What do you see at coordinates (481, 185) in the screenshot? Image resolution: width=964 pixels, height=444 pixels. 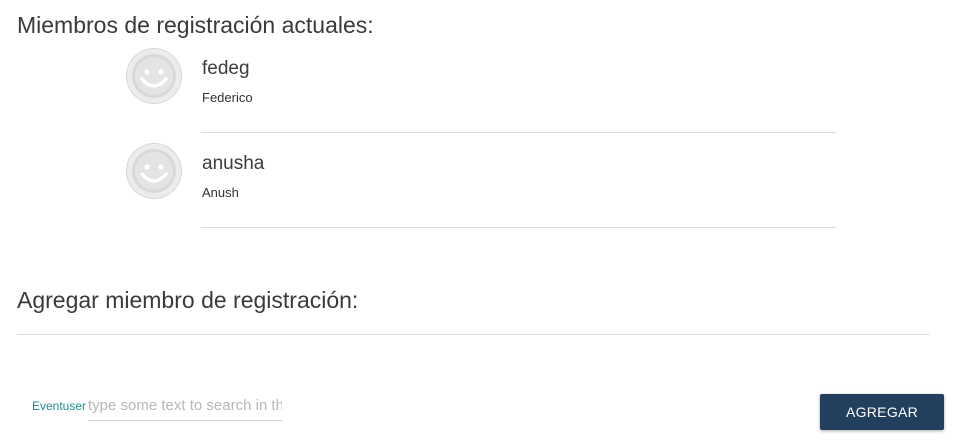 I see `member-list-item: anusha Anush` at bounding box center [481, 185].